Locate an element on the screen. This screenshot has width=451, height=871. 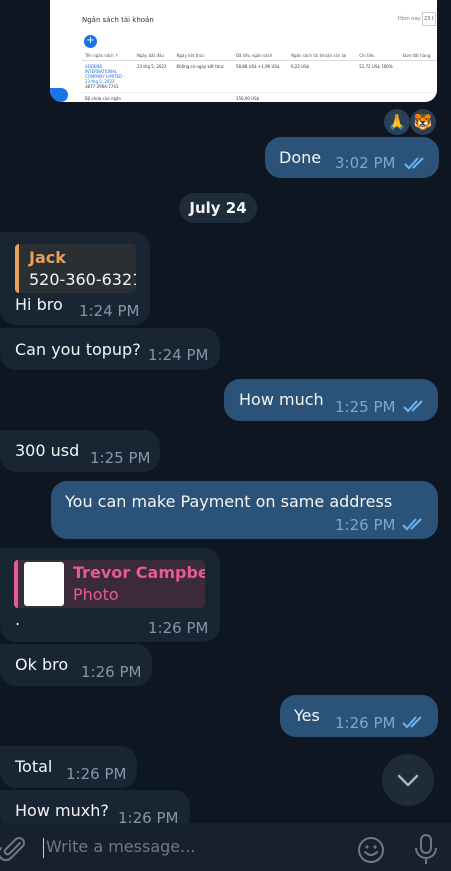
preview-col: Đã tiêu ngân sách is located at coordinates (260, 56).